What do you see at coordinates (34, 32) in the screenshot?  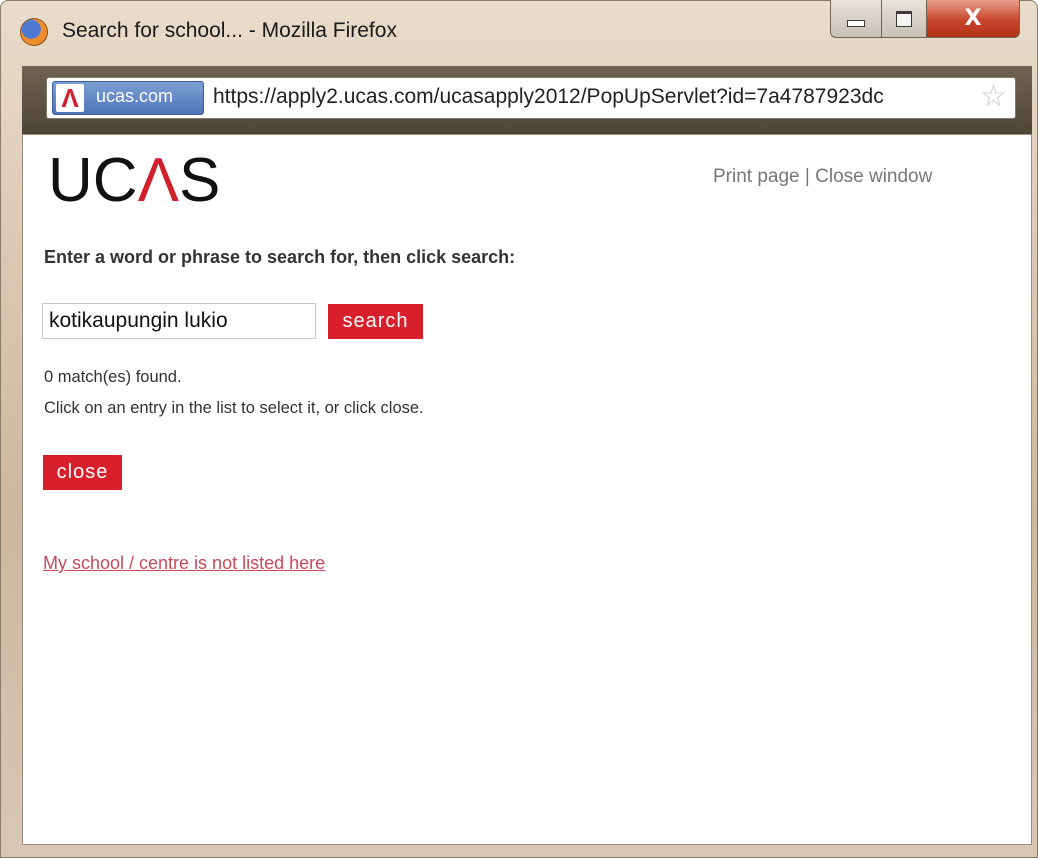 I see `firefox-logo-icon` at bounding box center [34, 32].